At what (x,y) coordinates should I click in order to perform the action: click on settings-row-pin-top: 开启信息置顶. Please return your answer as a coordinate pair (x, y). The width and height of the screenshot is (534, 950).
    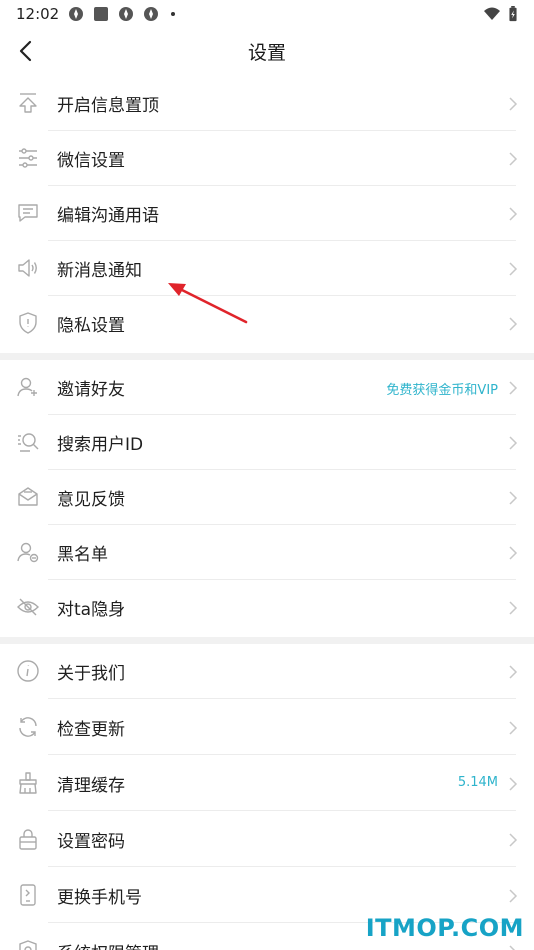
    Looking at the image, I should click on (267, 103).